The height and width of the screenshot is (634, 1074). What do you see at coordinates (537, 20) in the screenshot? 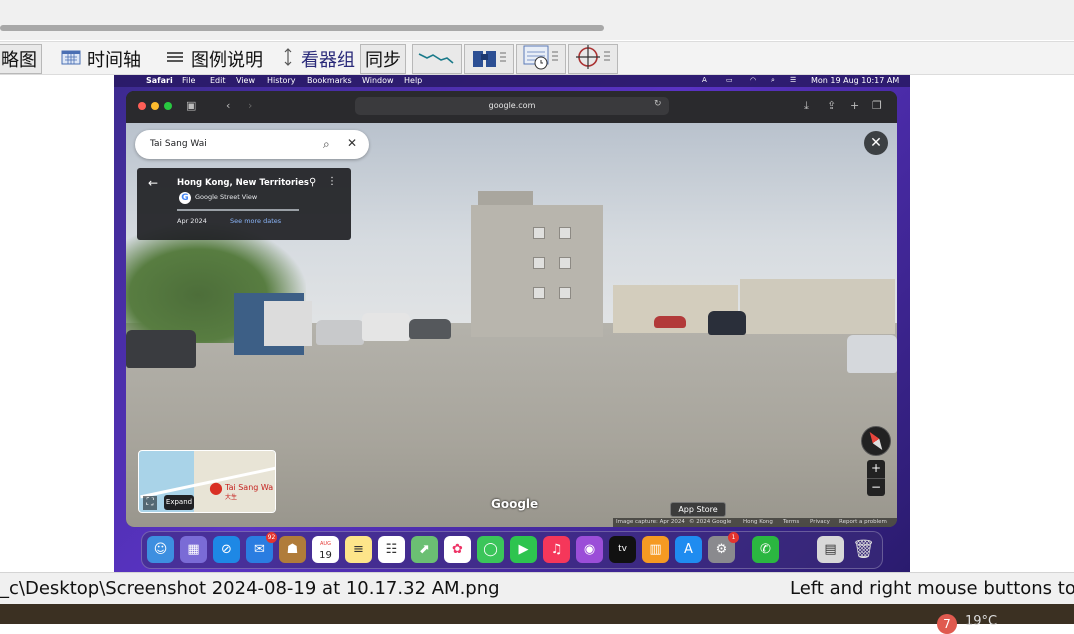
I see `top-scroll-area` at bounding box center [537, 20].